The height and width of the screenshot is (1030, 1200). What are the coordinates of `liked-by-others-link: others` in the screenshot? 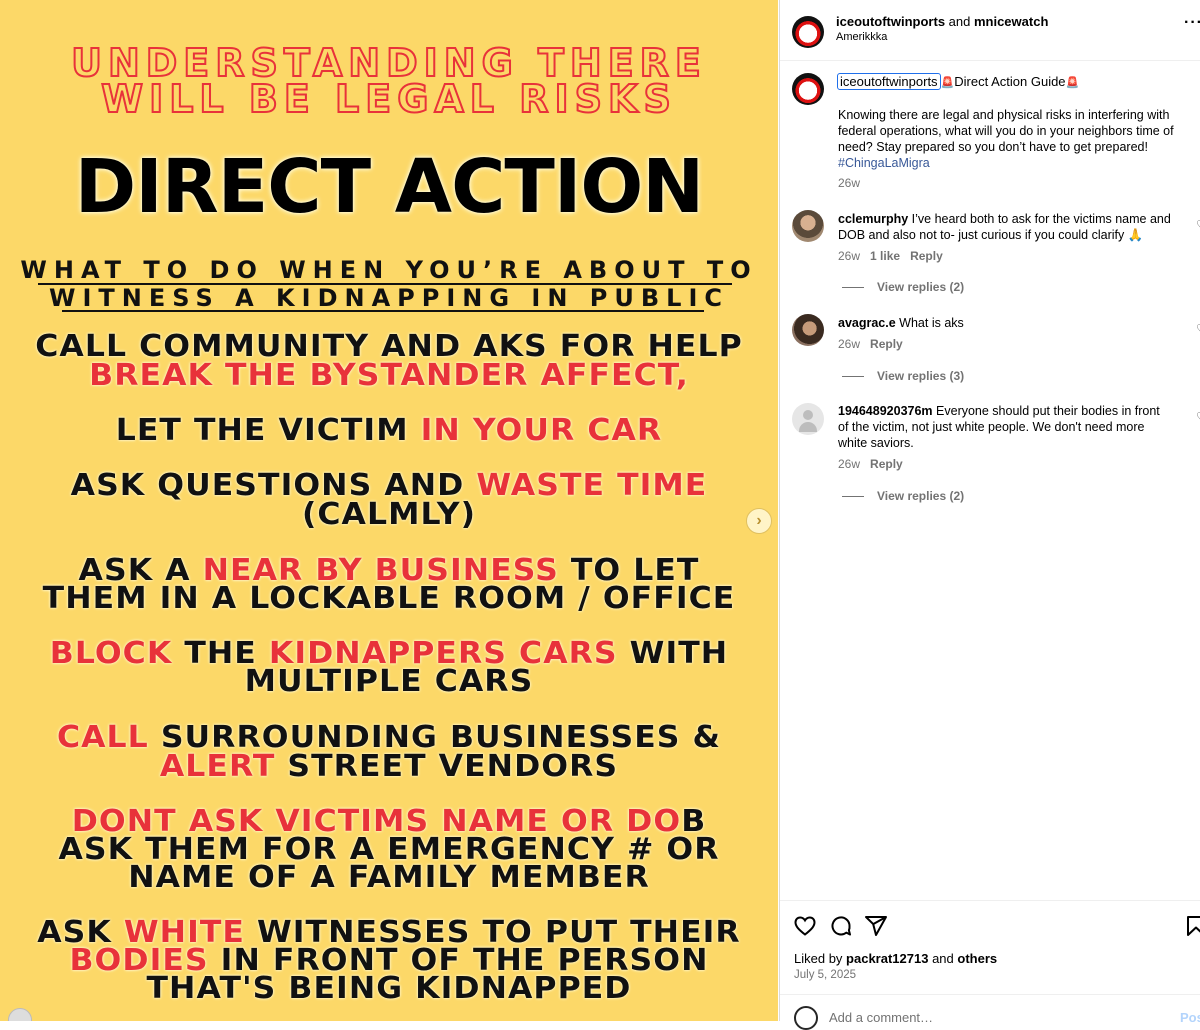 It's located at (977, 958).